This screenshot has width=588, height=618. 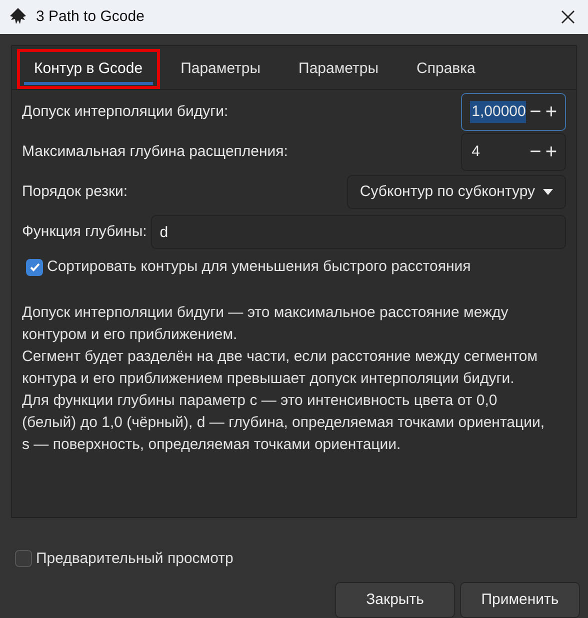 What do you see at coordinates (266, 324) in the screenshot?
I see `description-text: Допуск интерполяции бидуги — это максимальное расстояние между контуром и его приближением.` at bounding box center [266, 324].